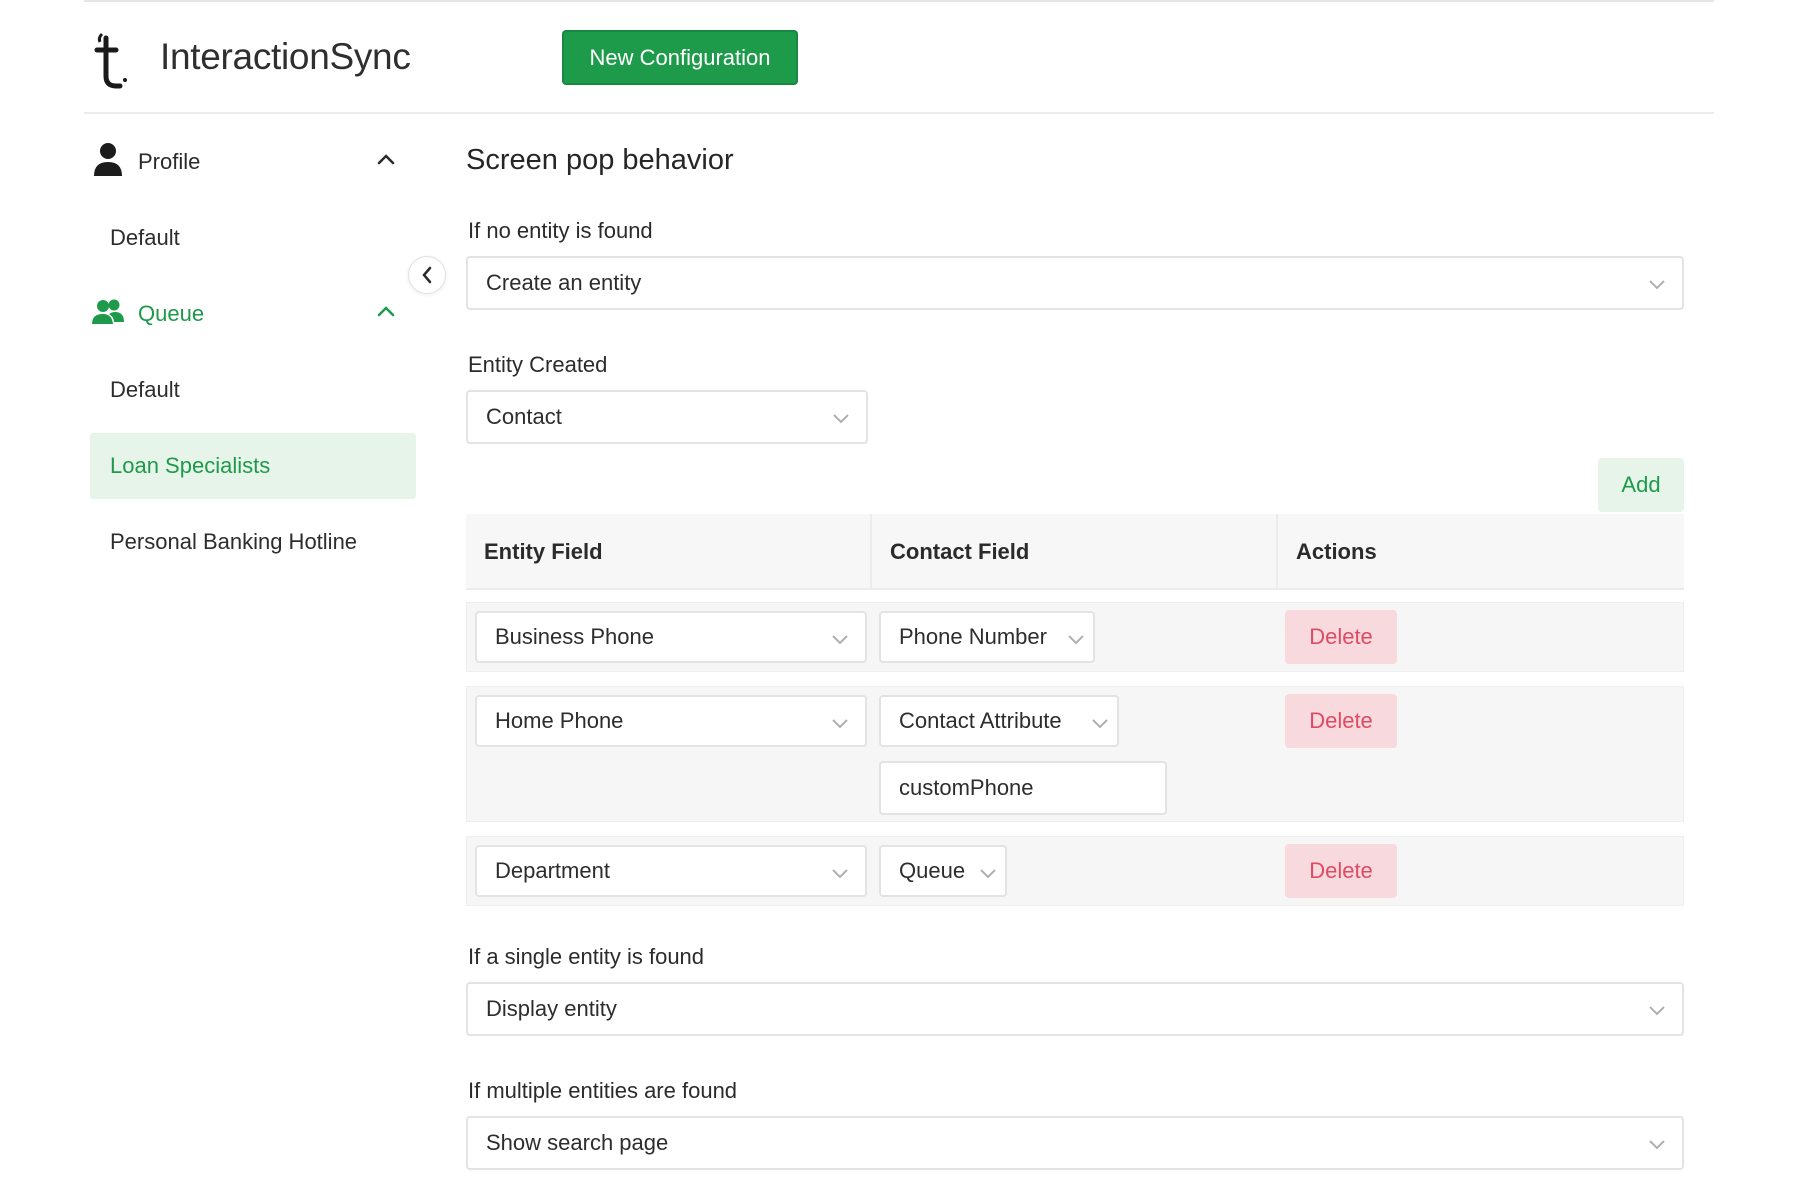  I want to click on column-header-contact-field: Contact Field, so click(960, 551).